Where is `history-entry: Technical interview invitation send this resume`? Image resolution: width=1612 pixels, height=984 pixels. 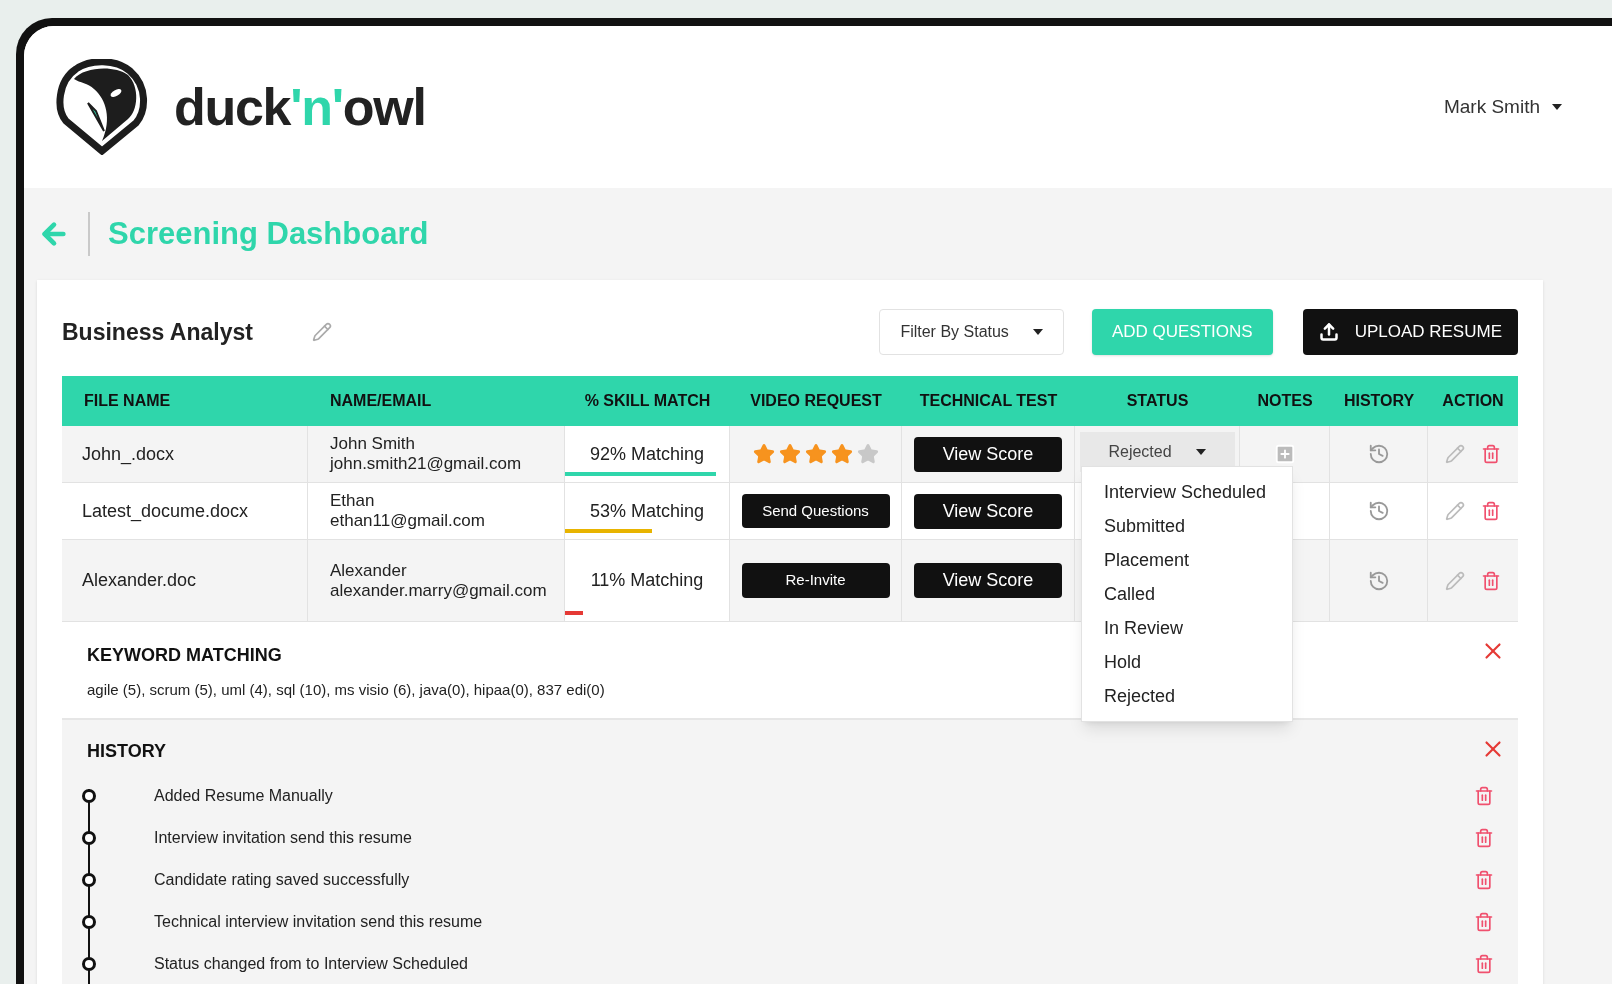
history-entry: Technical interview invitation send this resume is located at coordinates (319, 922).